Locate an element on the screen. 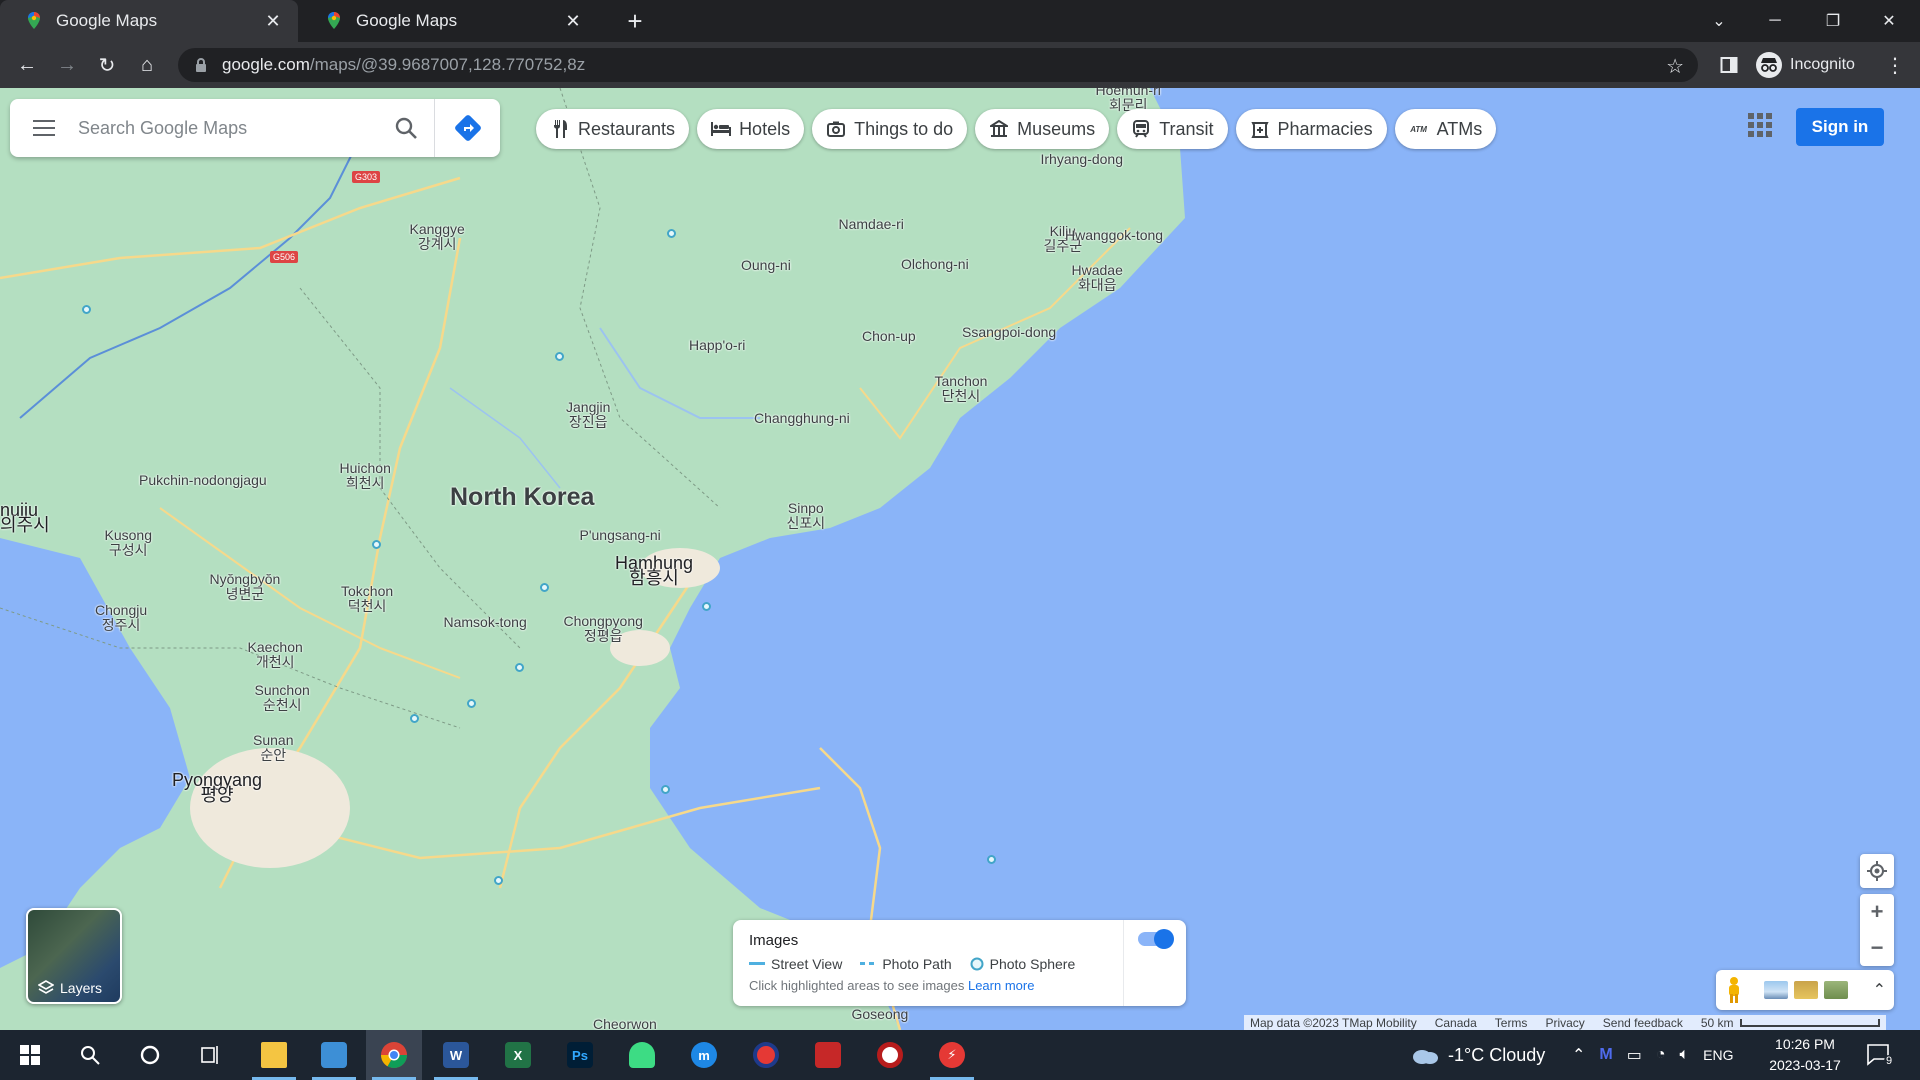  chip-museums: Museums is located at coordinates (1042, 129).